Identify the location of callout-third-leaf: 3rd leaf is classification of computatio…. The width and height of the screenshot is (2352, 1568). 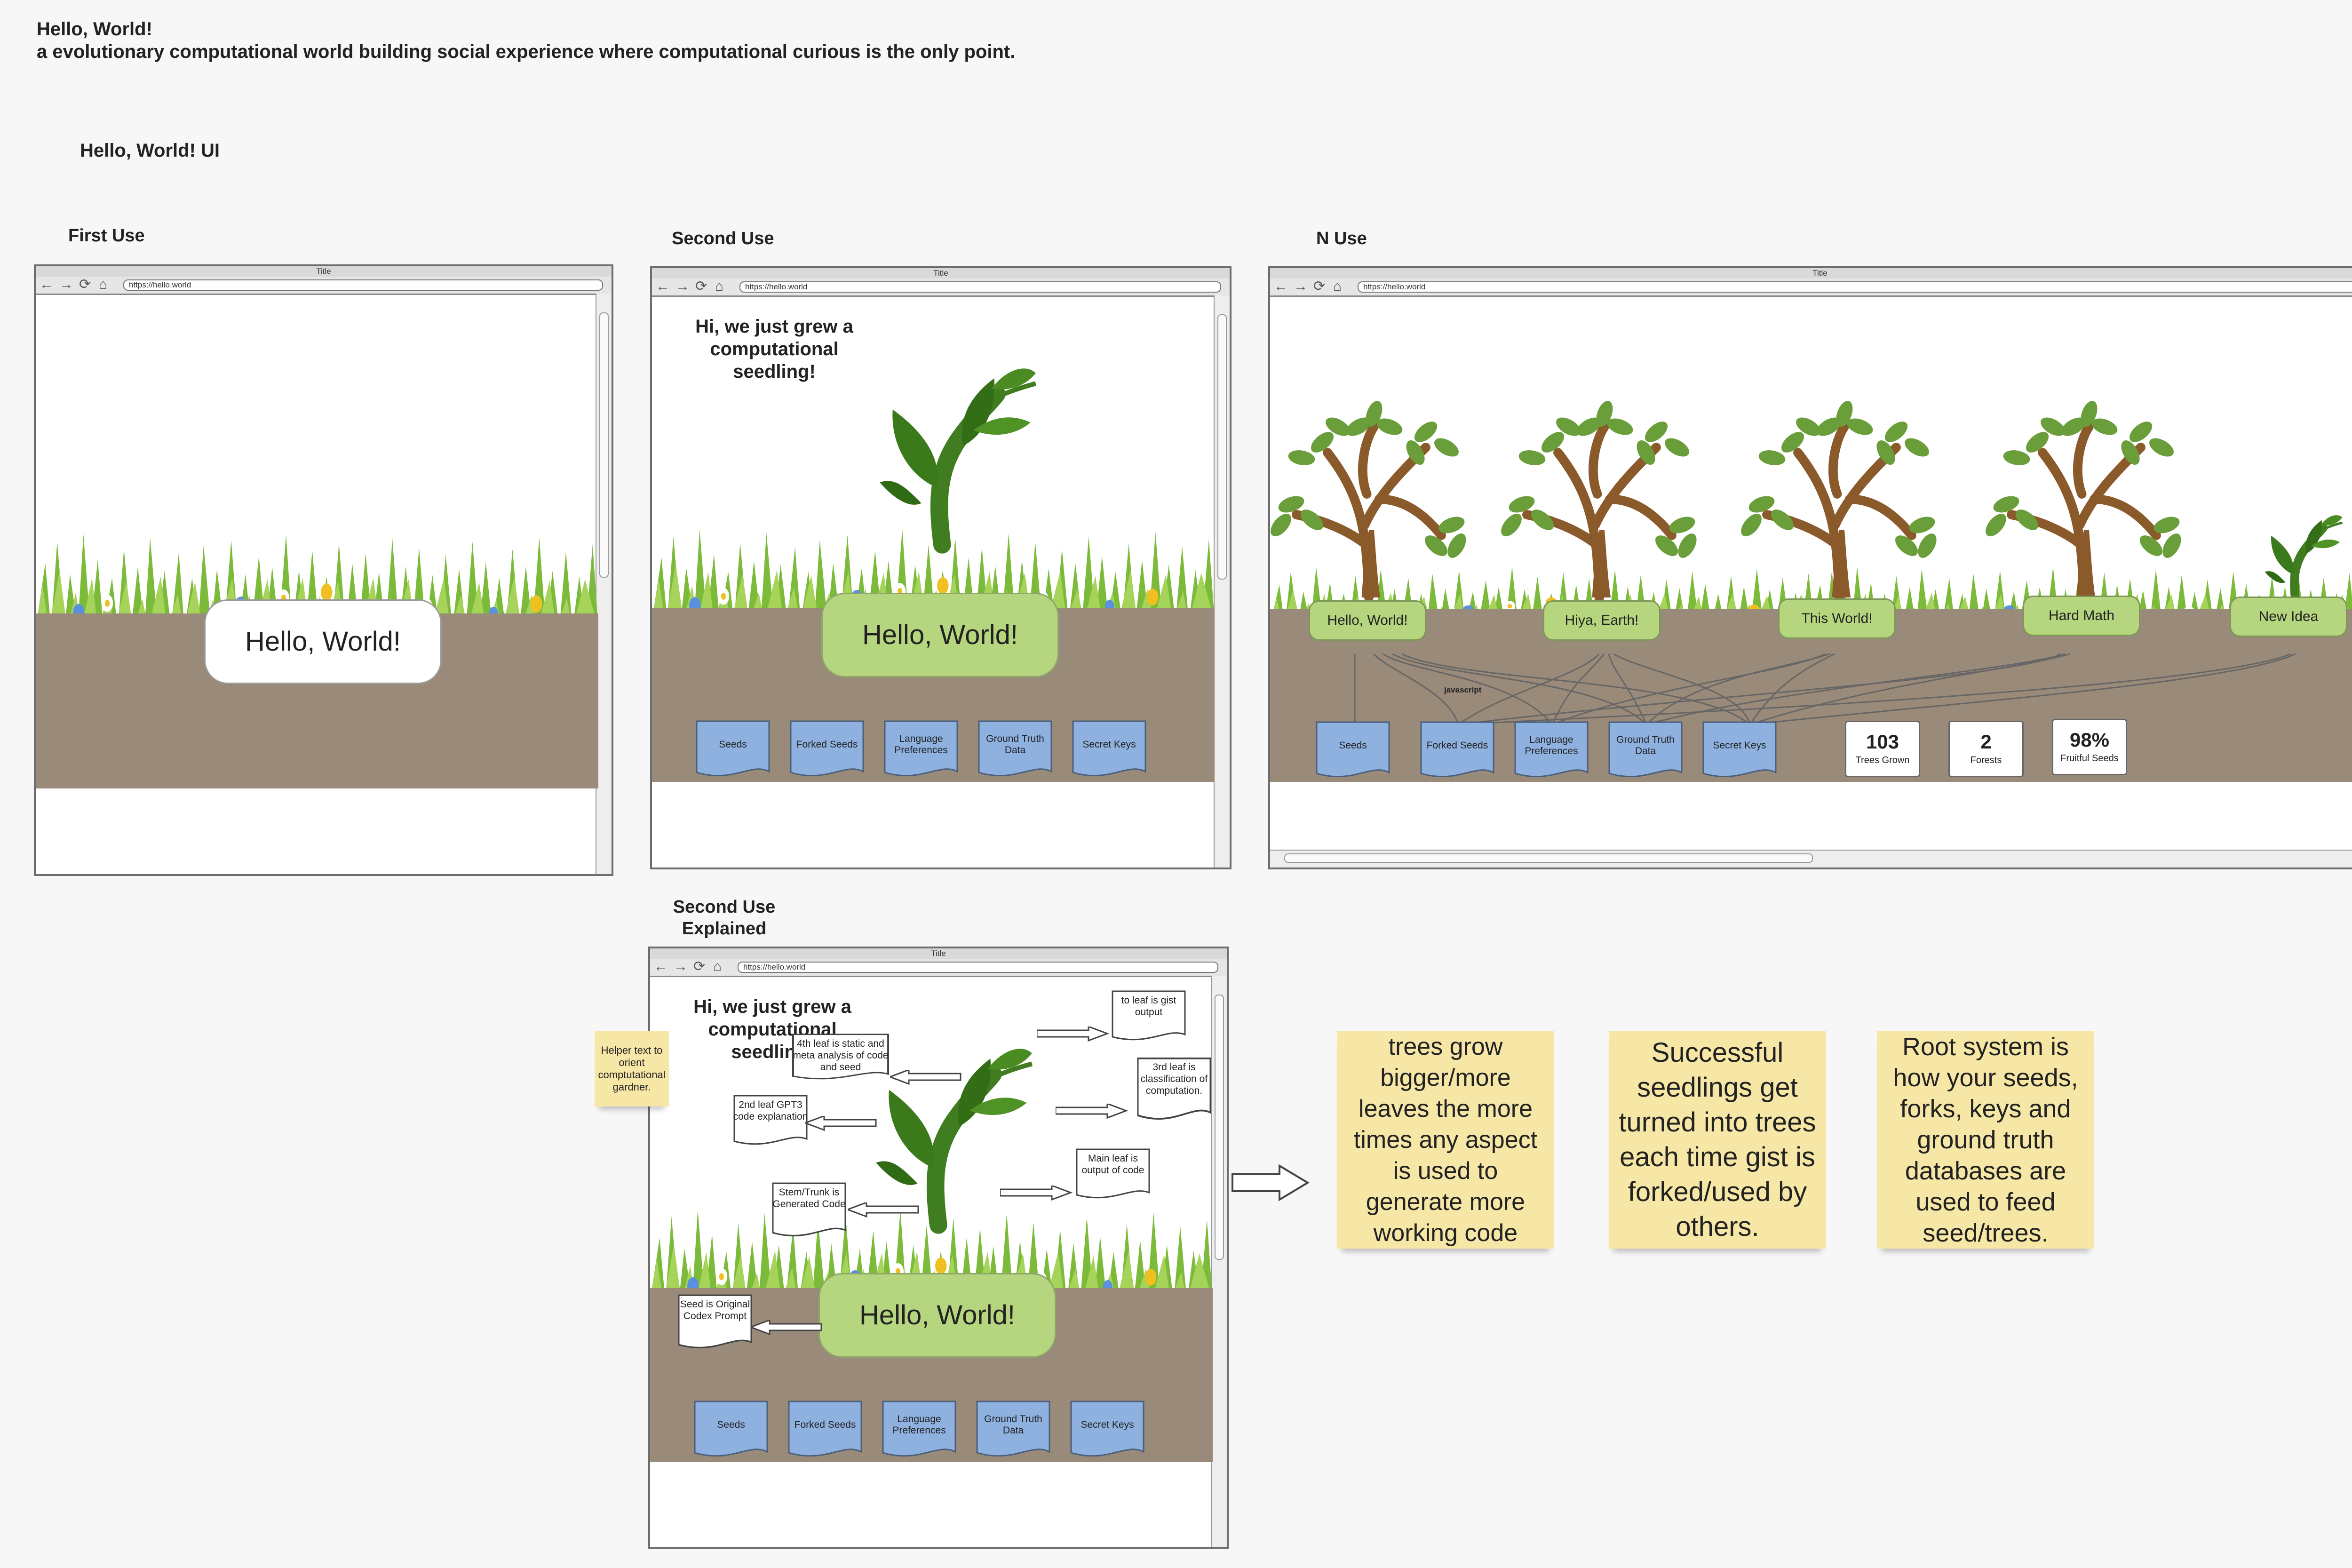
(1174, 1092).